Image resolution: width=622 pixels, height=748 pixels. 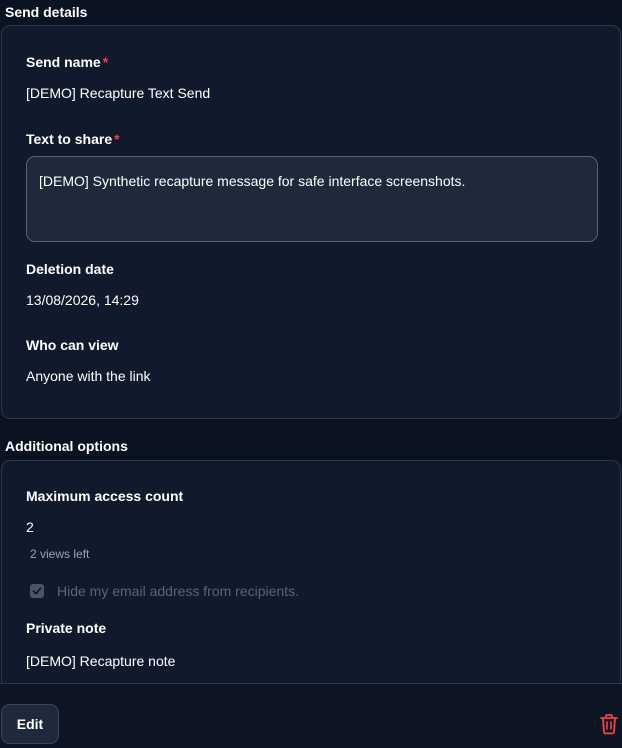 I want to click on edit-button: Edit, so click(x=30, y=724).